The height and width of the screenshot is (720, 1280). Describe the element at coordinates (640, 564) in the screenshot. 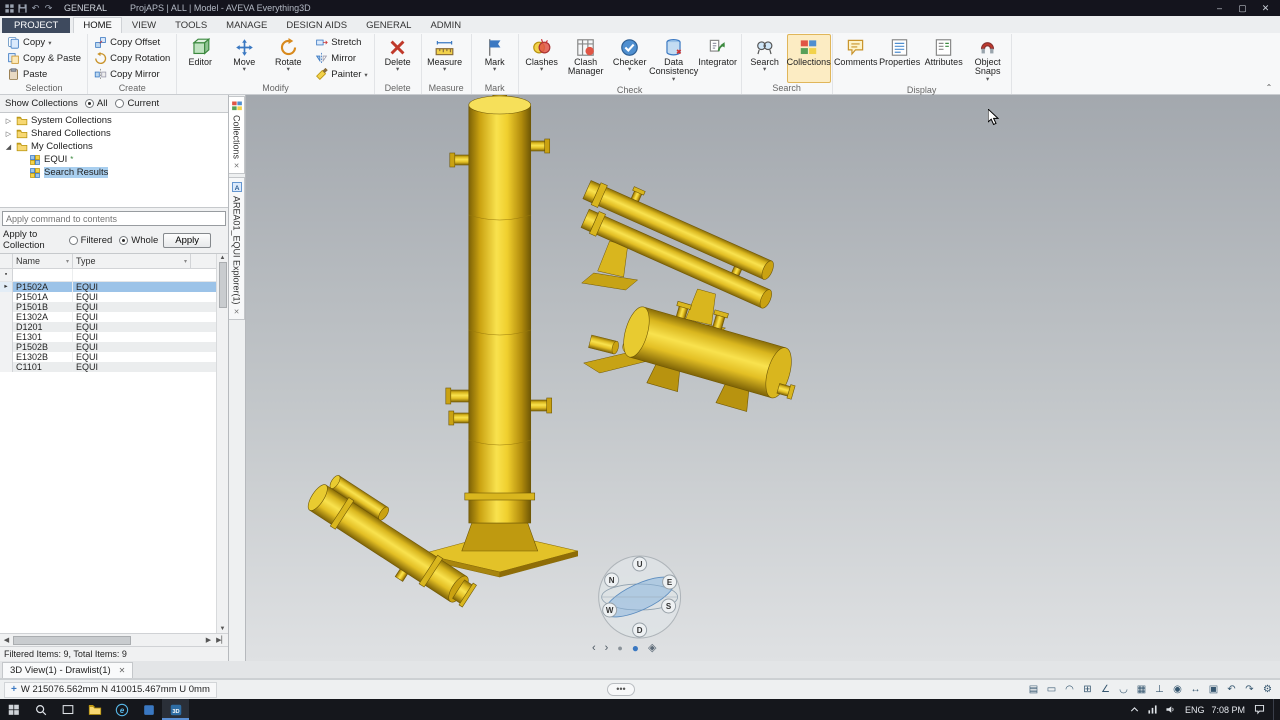

I see `compass-up: U` at that location.